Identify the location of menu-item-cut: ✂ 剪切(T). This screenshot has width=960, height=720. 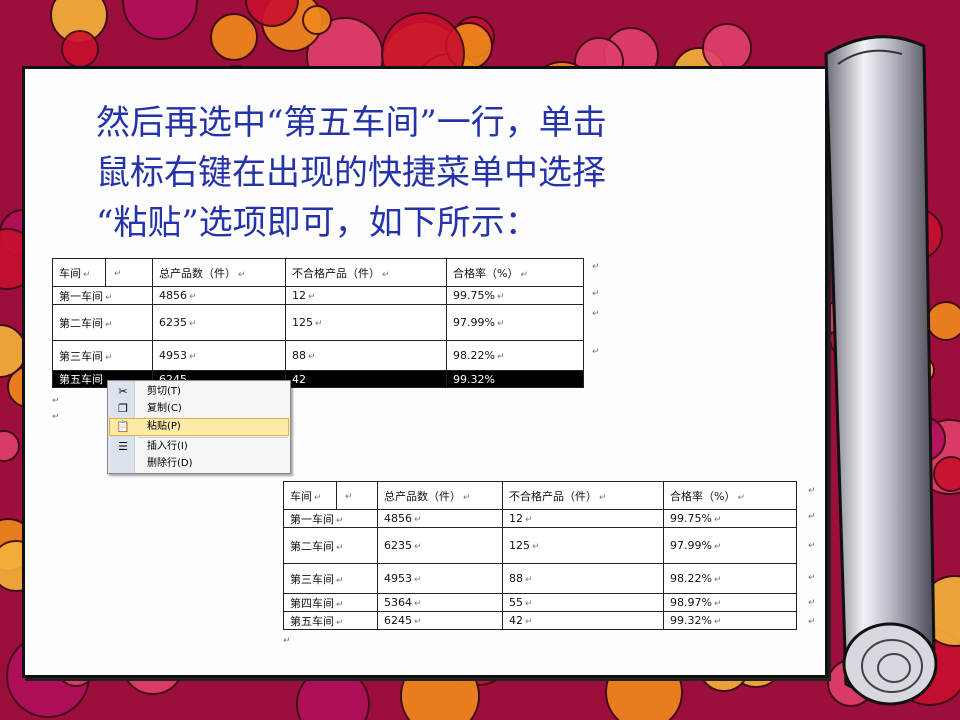
(198, 392).